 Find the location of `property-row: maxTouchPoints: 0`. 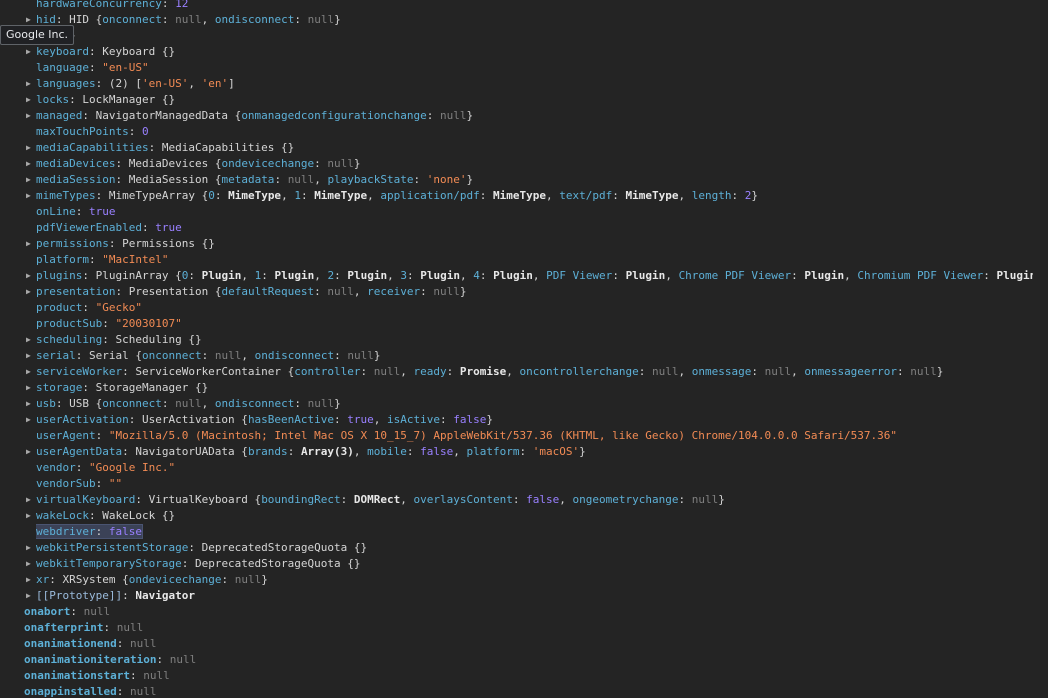

property-row: maxTouchPoints: 0 is located at coordinates (534, 132).